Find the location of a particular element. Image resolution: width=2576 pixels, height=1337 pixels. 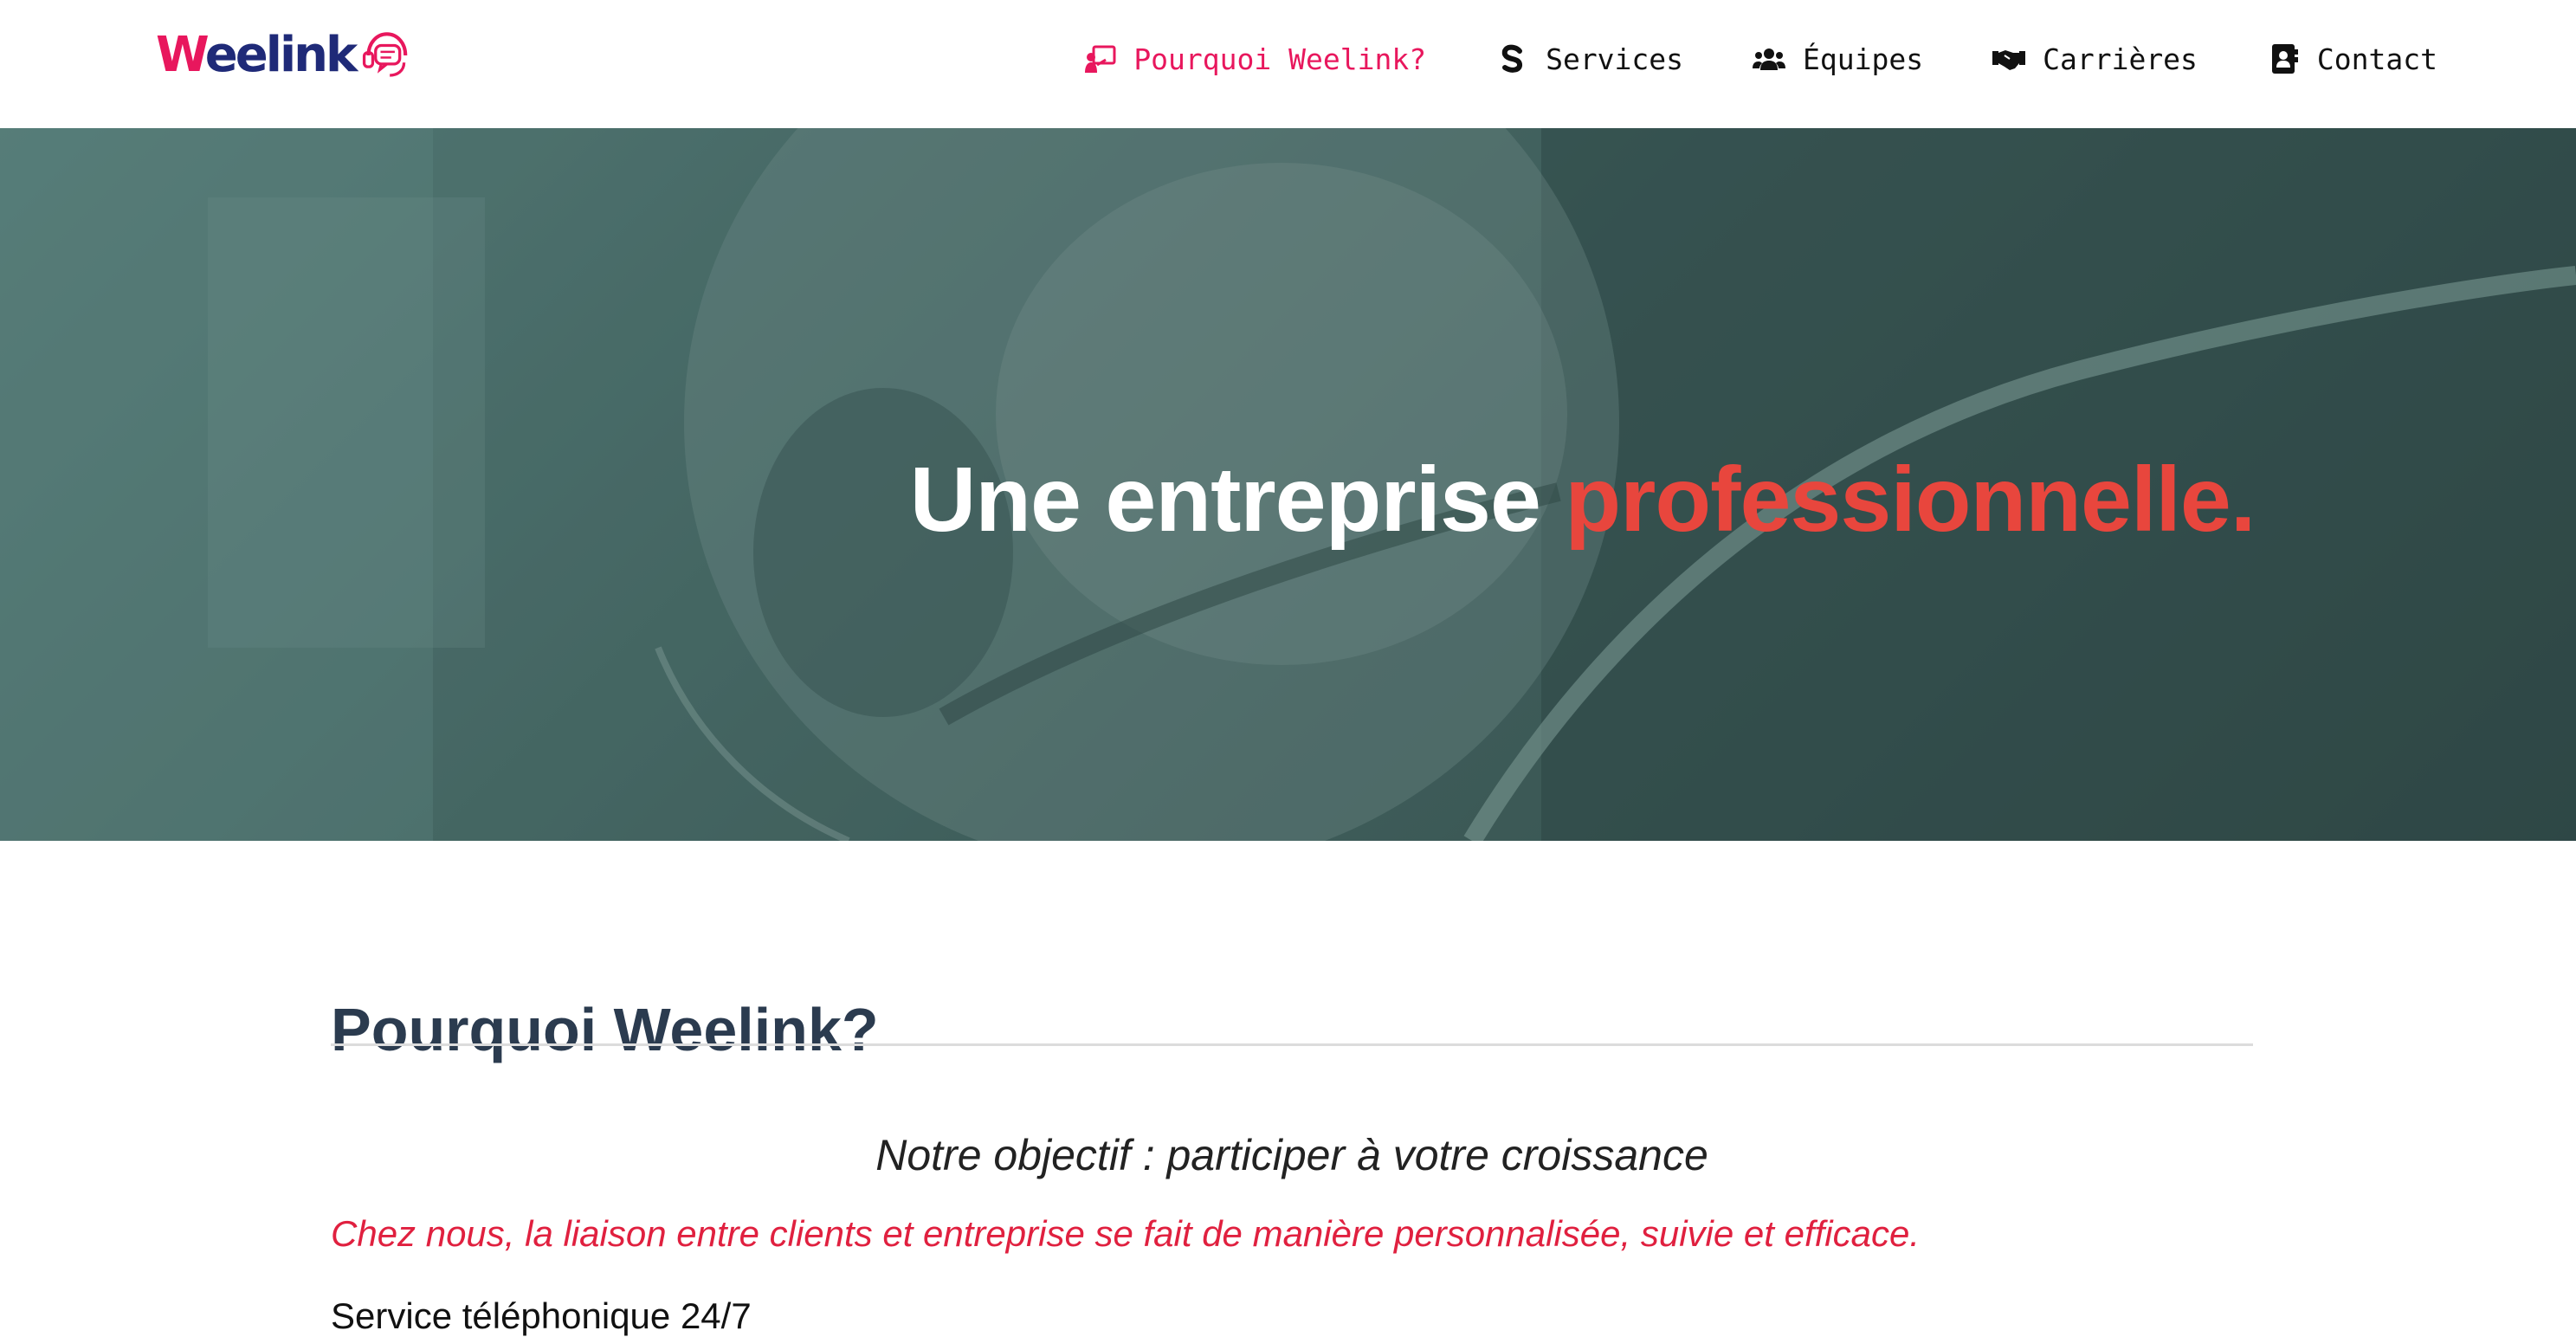

service-line-text: Service téléphonique 24/7 is located at coordinates (541, 1315).